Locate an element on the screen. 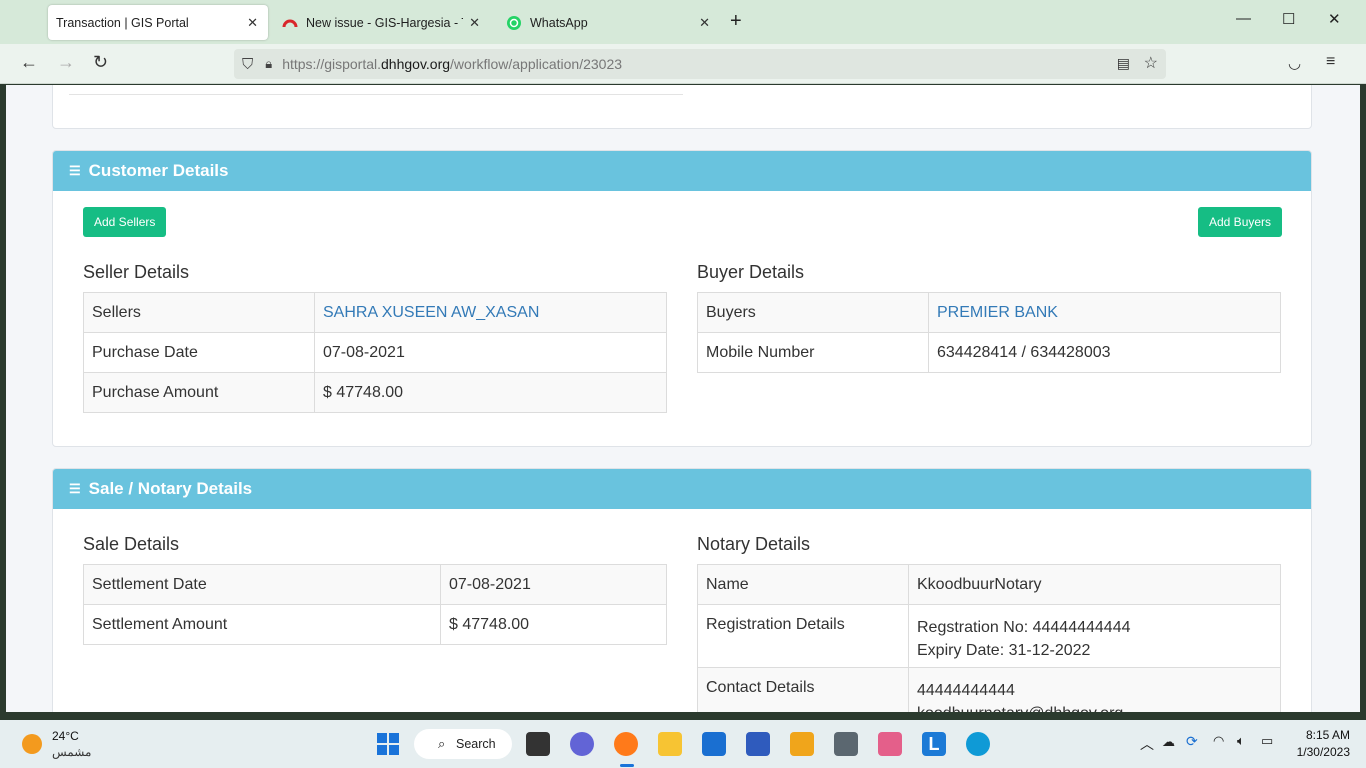 This screenshot has height=768, width=1366. row-label: Mobile Number is located at coordinates (813, 352).